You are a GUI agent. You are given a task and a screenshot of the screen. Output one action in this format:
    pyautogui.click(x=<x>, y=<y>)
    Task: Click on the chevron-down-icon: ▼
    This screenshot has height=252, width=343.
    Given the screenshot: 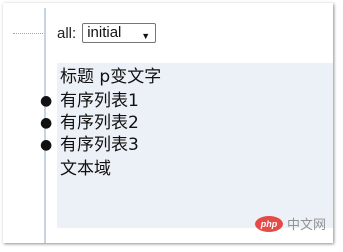 What is the action you would take?
    pyautogui.click(x=146, y=36)
    